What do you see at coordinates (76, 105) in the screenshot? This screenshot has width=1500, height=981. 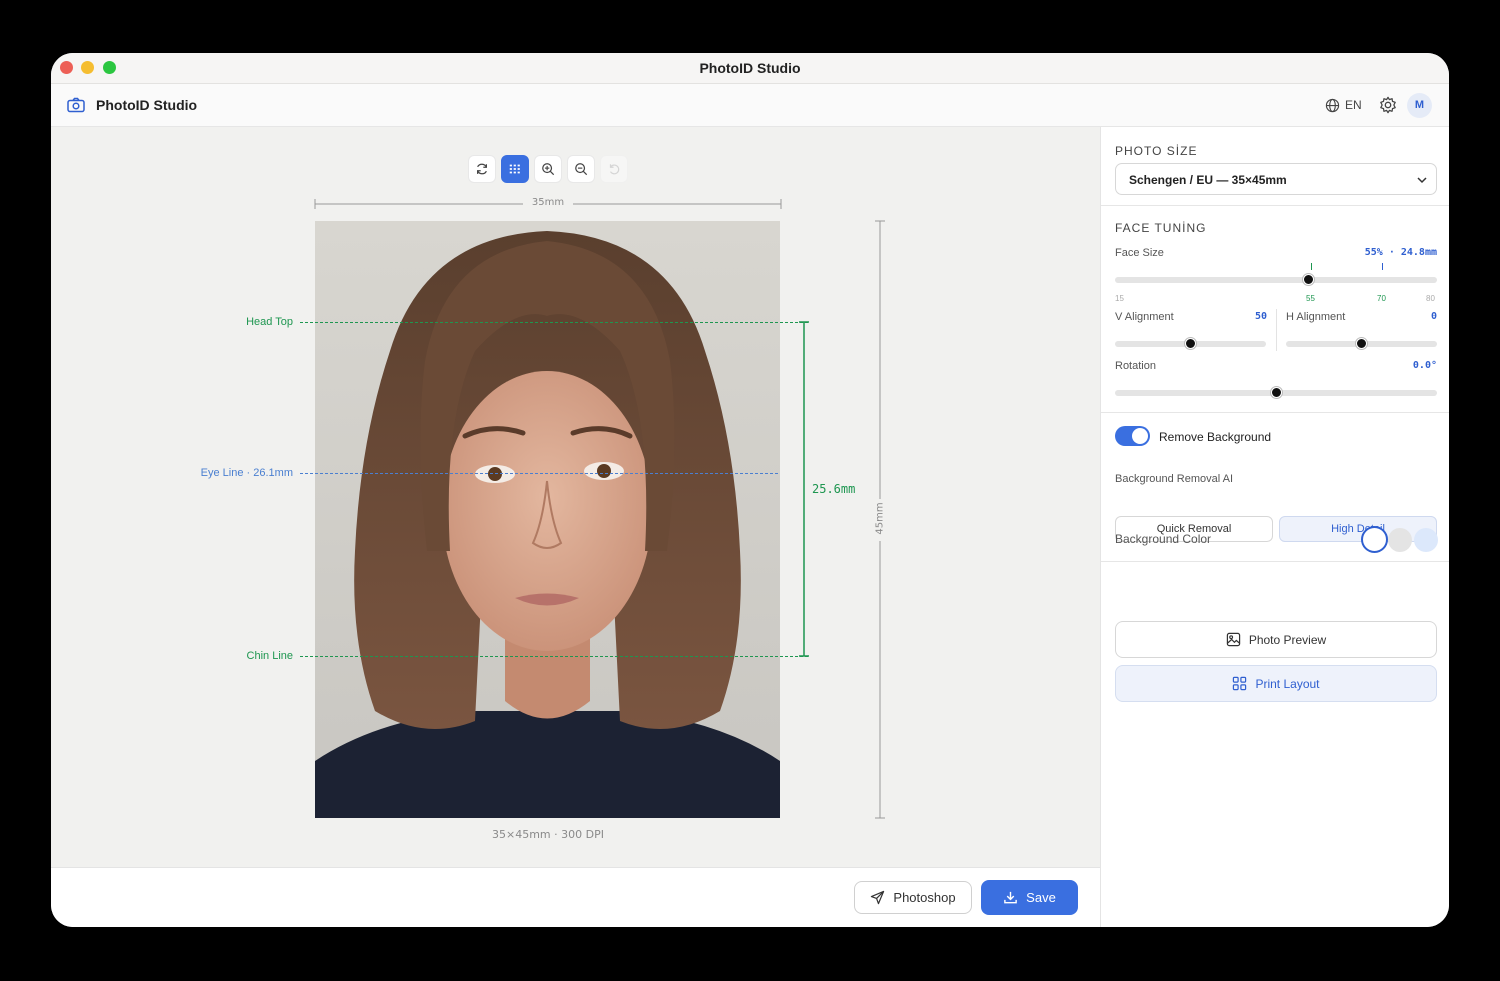 I see `camera-icon` at bounding box center [76, 105].